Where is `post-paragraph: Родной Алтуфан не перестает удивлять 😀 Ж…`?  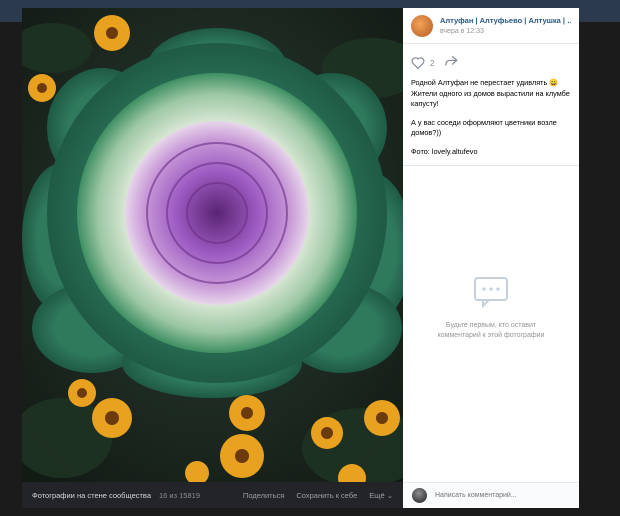
post-paragraph: Родной Алтуфан не перестает удивлять 😀 Ж… is located at coordinates (490, 93).